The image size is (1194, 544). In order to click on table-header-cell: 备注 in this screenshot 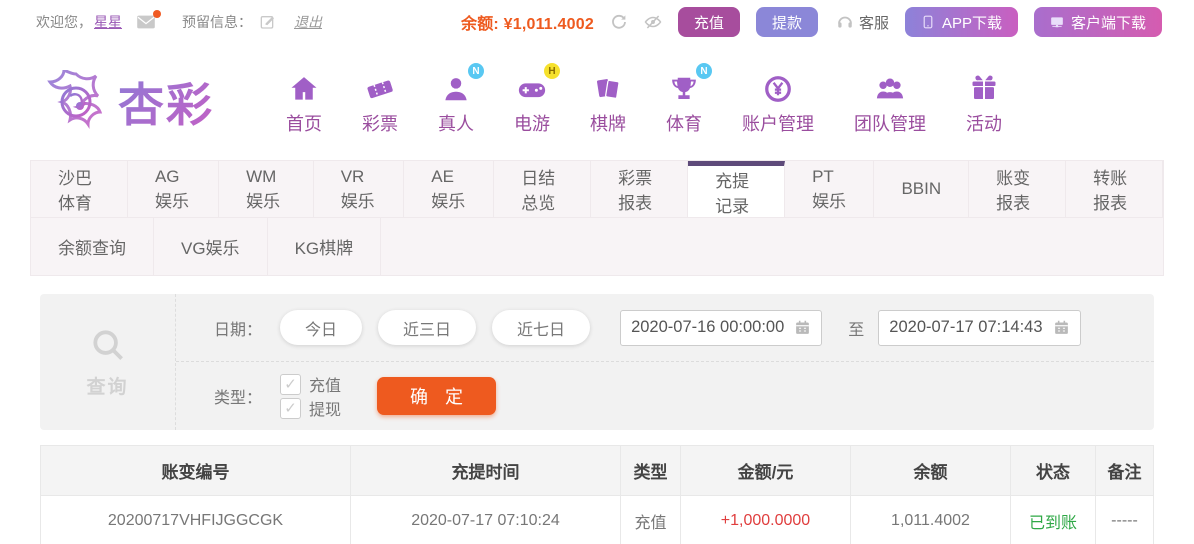, I will do `click(1124, 471)`.